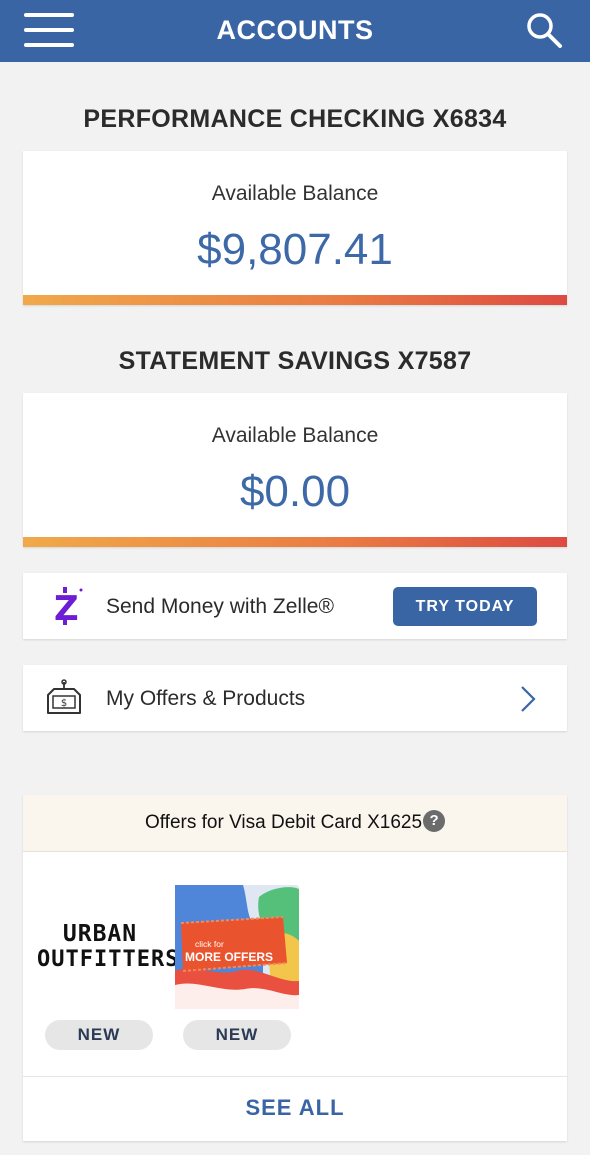  What do you see at coordinates (295, 1108) in the screenshot?
I see `see-all-button: SEE ALL` at bounding box center [295, 1108].